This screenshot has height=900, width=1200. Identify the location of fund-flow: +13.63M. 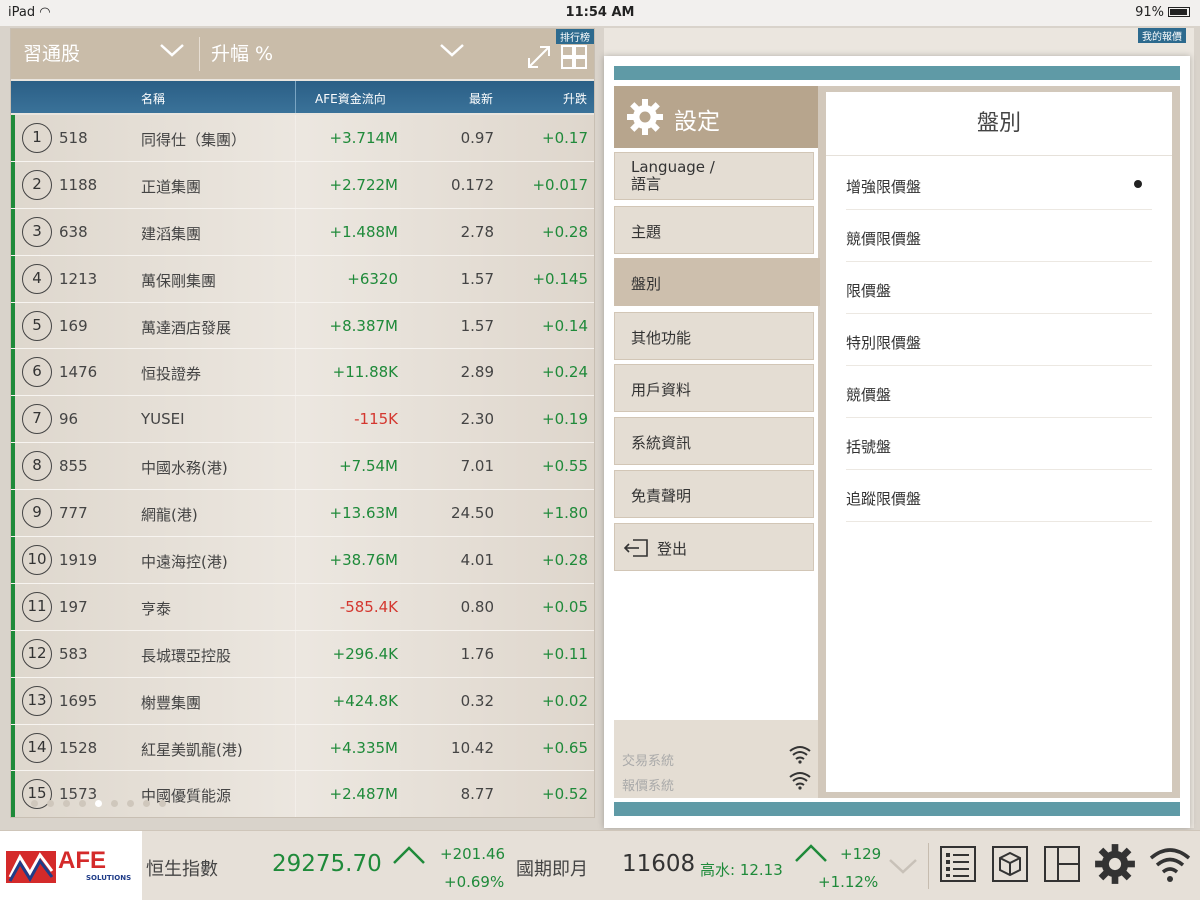
(363, 513).